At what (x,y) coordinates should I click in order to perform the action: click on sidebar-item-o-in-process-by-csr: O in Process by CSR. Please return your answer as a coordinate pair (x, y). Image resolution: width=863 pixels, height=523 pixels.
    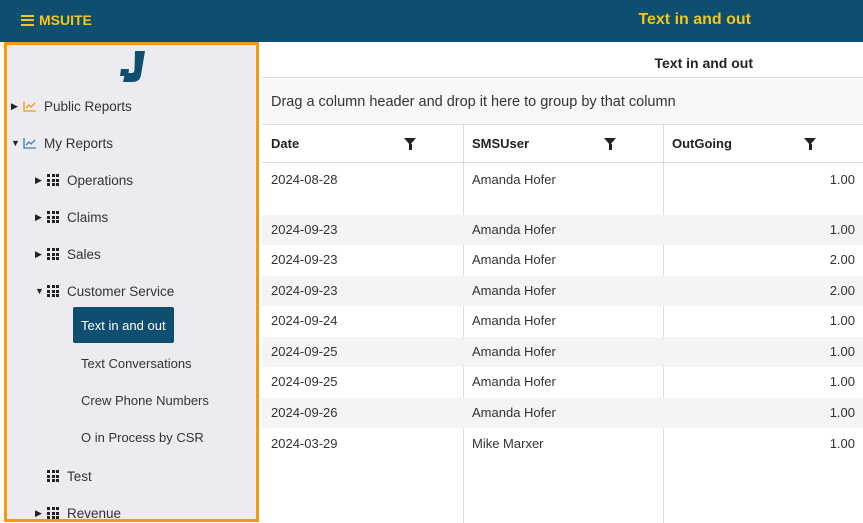
    Looking at the image, I should click on (142, 437).